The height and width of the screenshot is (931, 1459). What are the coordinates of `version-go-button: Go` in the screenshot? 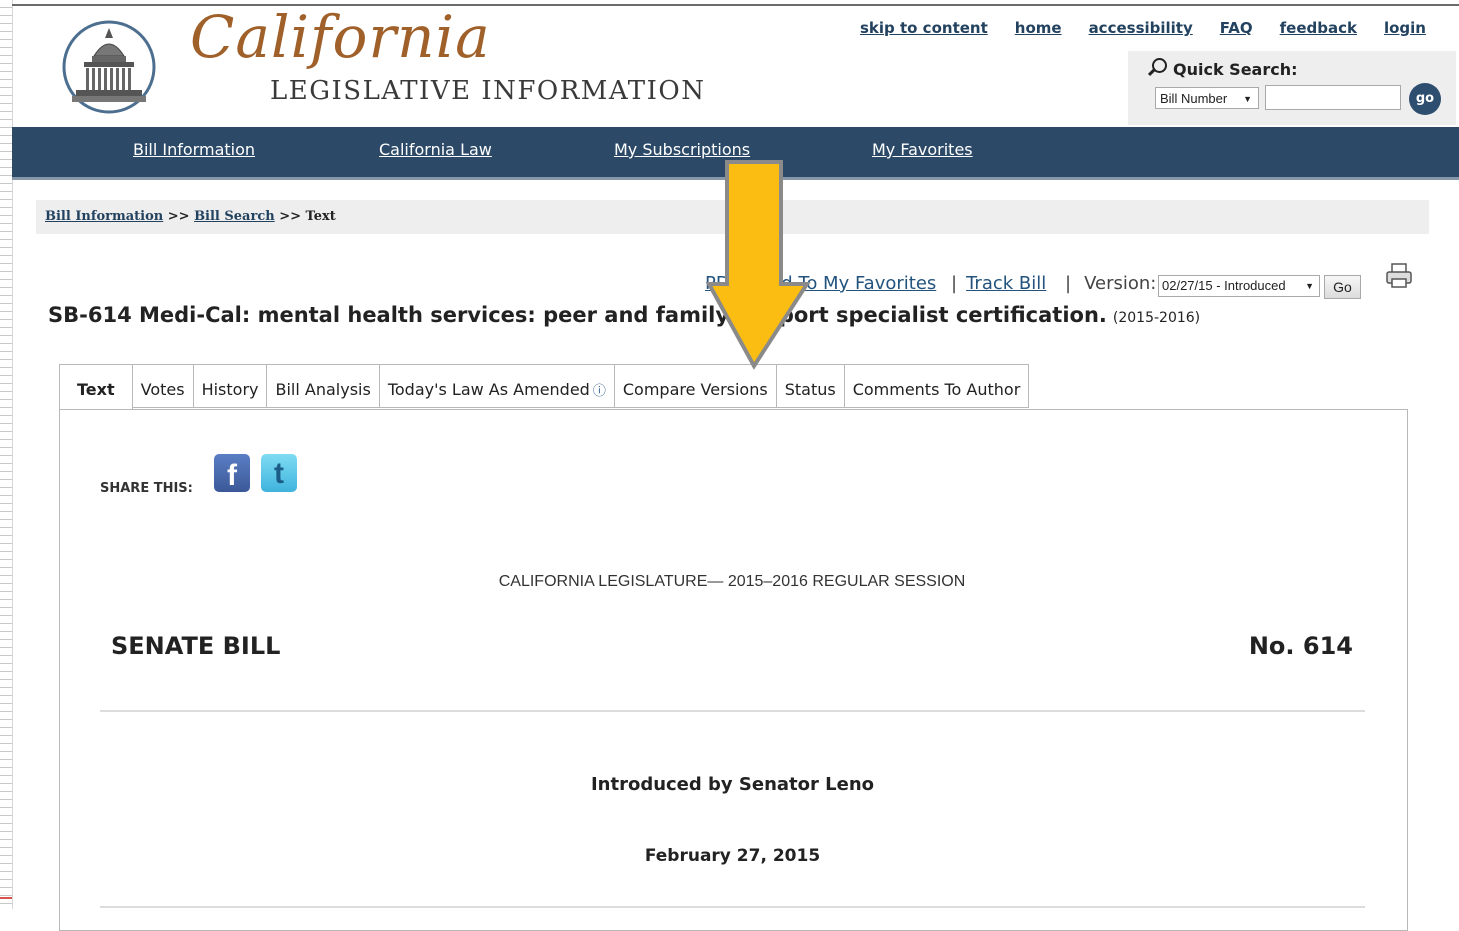 It's located at (1342, 287).